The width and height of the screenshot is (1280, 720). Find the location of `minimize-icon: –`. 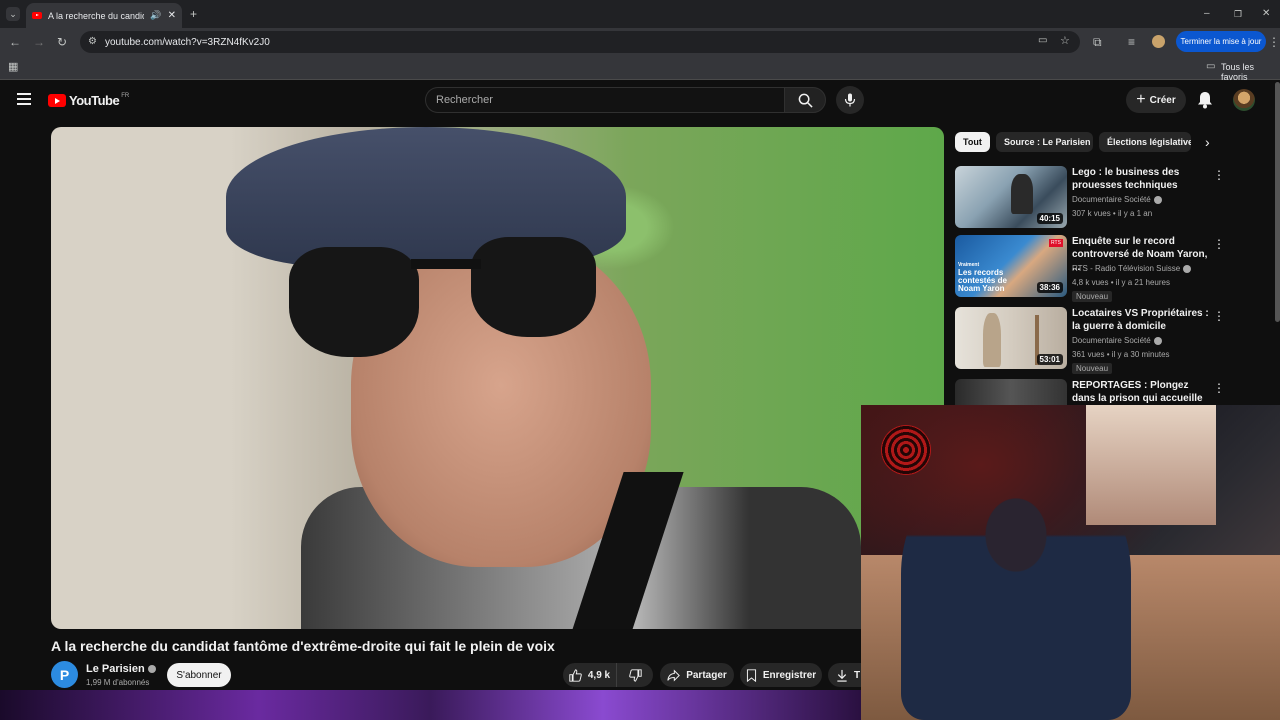

minimize-icon: – is located at coordinates (1207, 14).